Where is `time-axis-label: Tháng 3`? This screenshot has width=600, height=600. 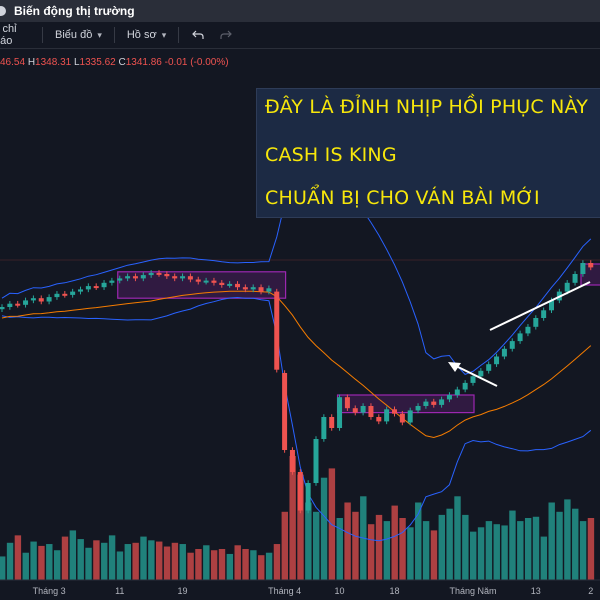
time-axis-label: Tháng 3 is located at coordinates (49, 591).